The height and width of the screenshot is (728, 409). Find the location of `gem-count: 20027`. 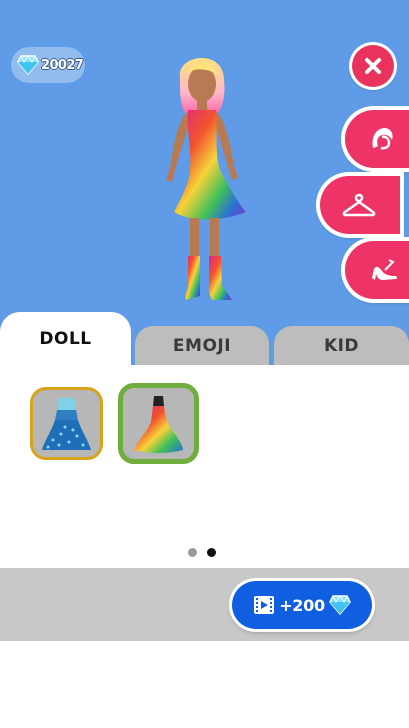

gem-count: 20027 is located at coordinates (62, 65).